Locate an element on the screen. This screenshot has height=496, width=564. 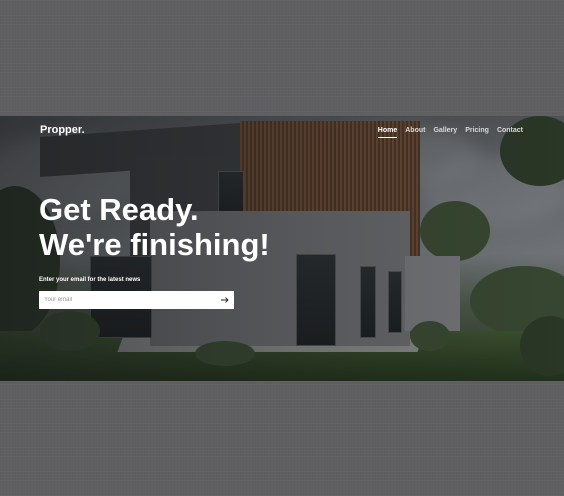
headline-line-1: Get Ready. is located at coordinates (119, 209).